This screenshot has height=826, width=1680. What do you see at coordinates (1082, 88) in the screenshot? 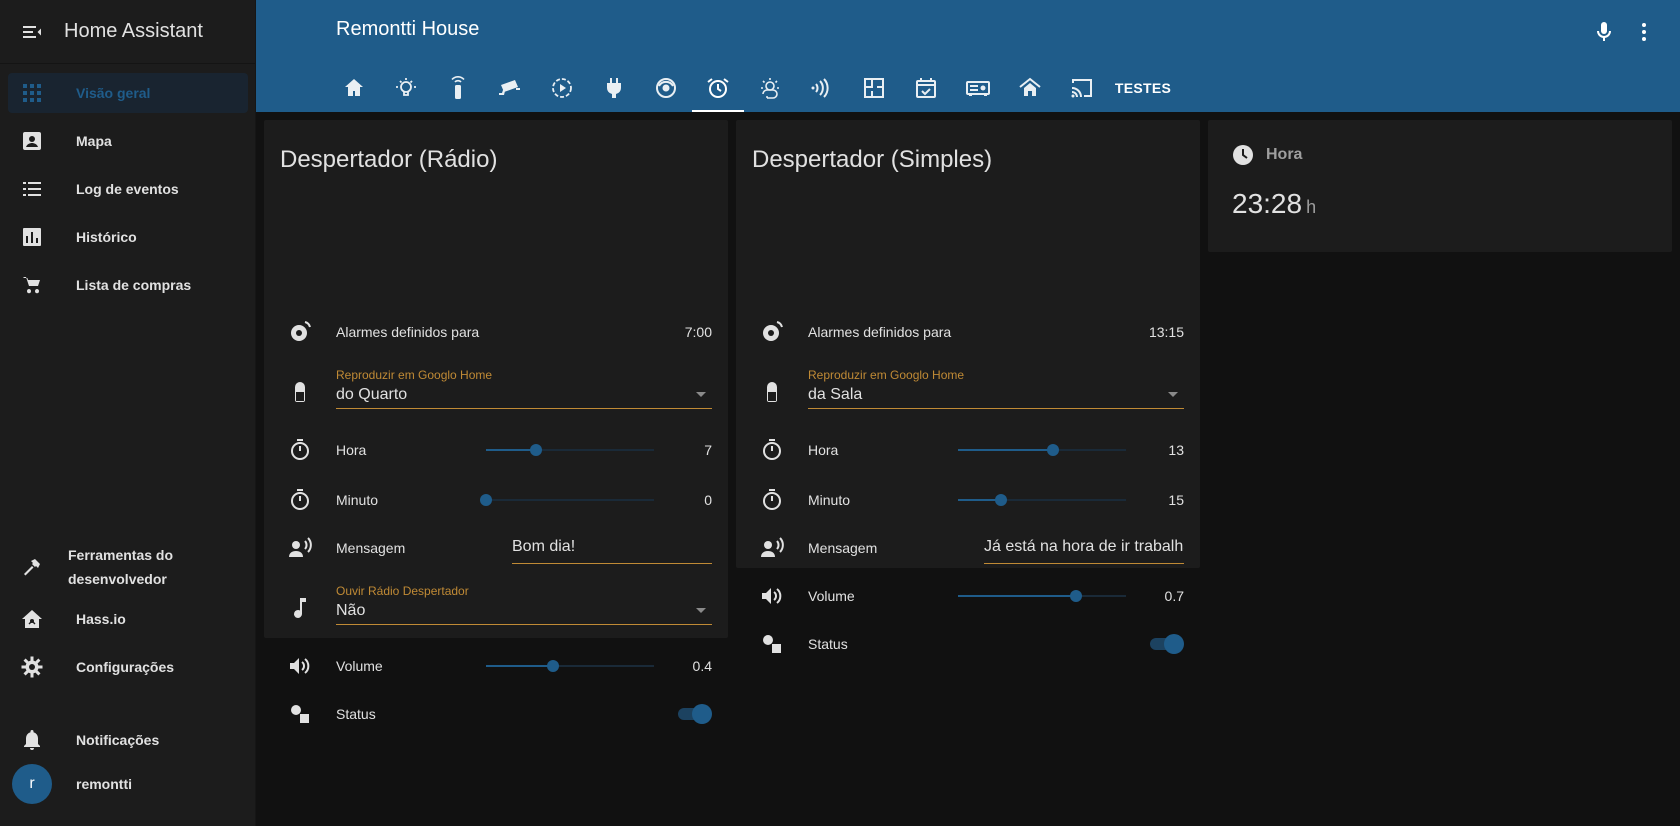
I see `tab-cast-icon` at bounding box center [1082, 88].